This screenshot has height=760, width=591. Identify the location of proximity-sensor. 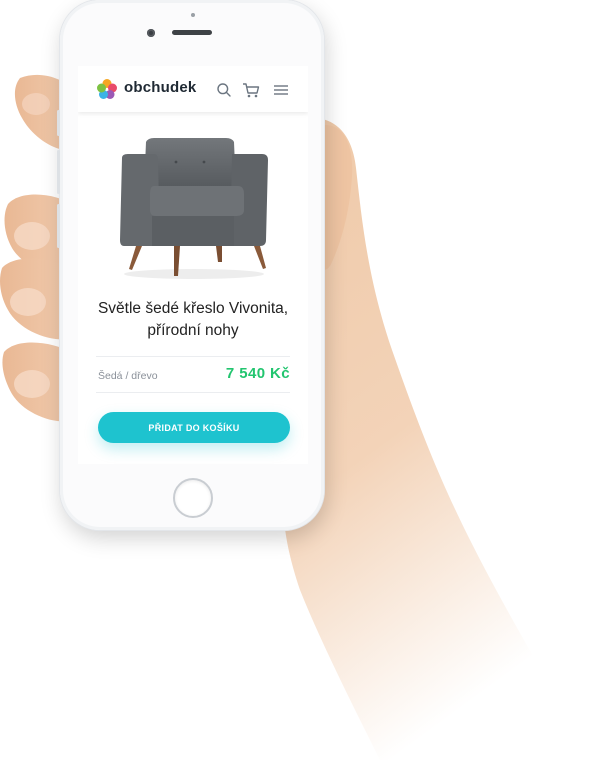
(193, 15).